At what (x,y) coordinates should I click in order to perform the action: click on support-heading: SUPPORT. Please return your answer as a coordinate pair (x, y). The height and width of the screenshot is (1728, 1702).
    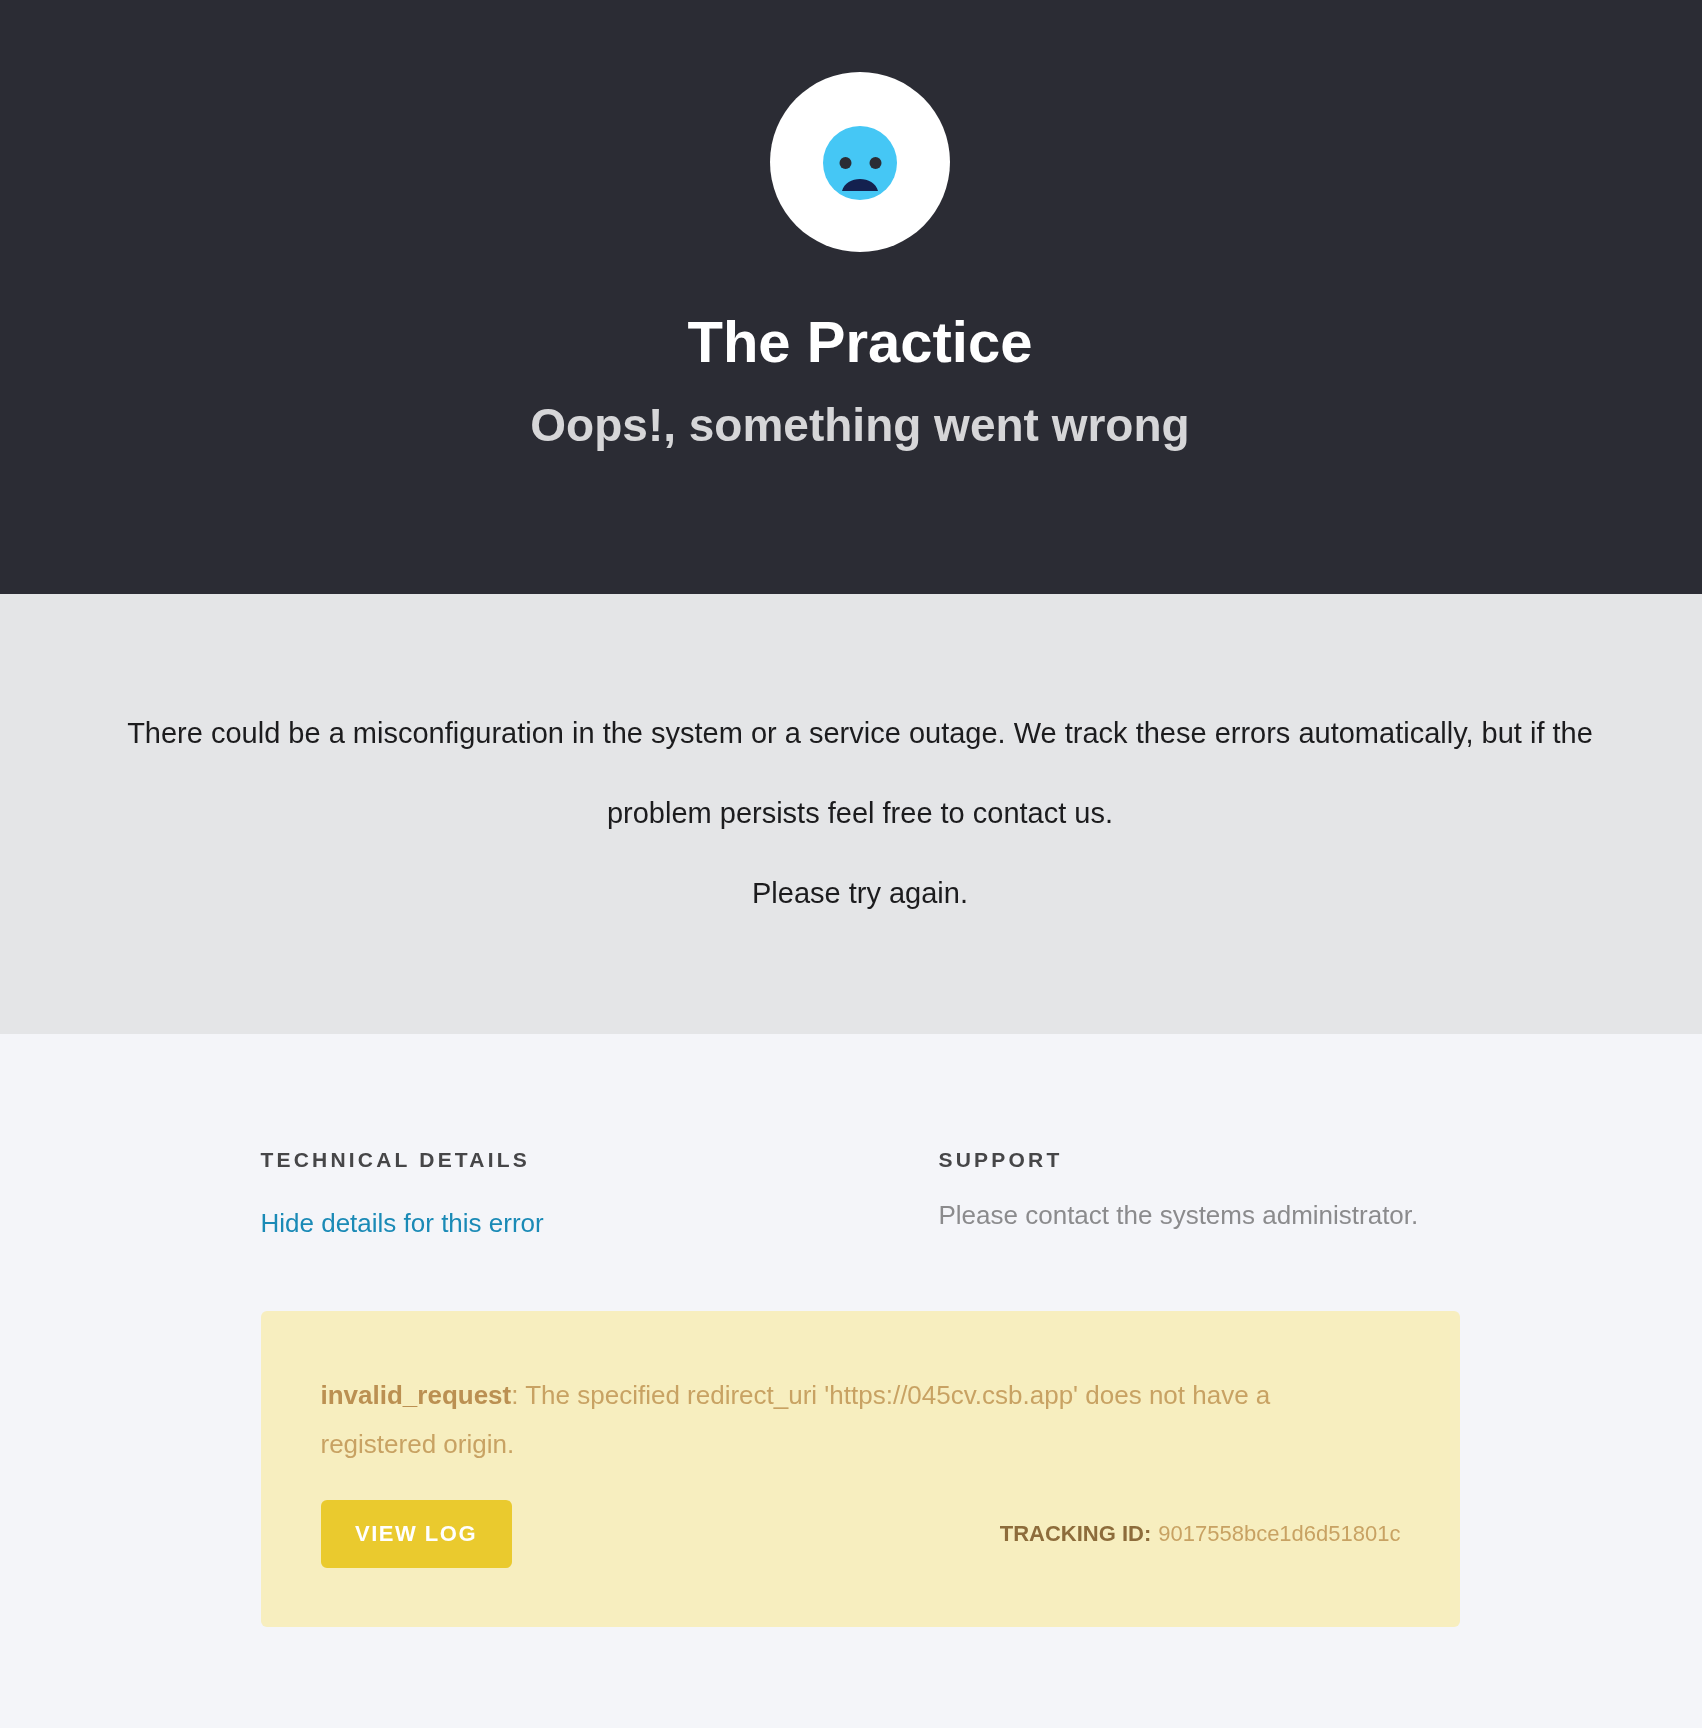
    Looking at the image, I should click on (1001, 1159).